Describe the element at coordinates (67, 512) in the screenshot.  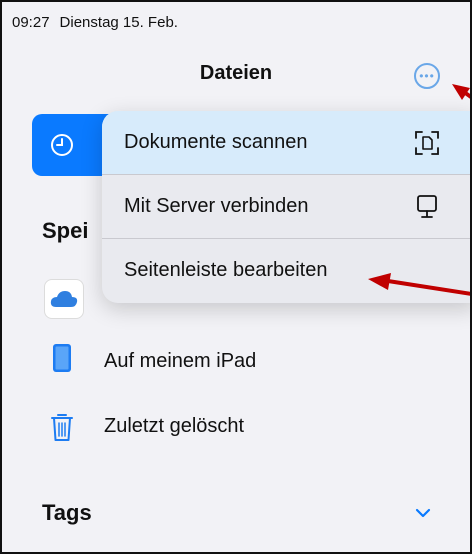
I see `section-label-tags: Tags` at that location.